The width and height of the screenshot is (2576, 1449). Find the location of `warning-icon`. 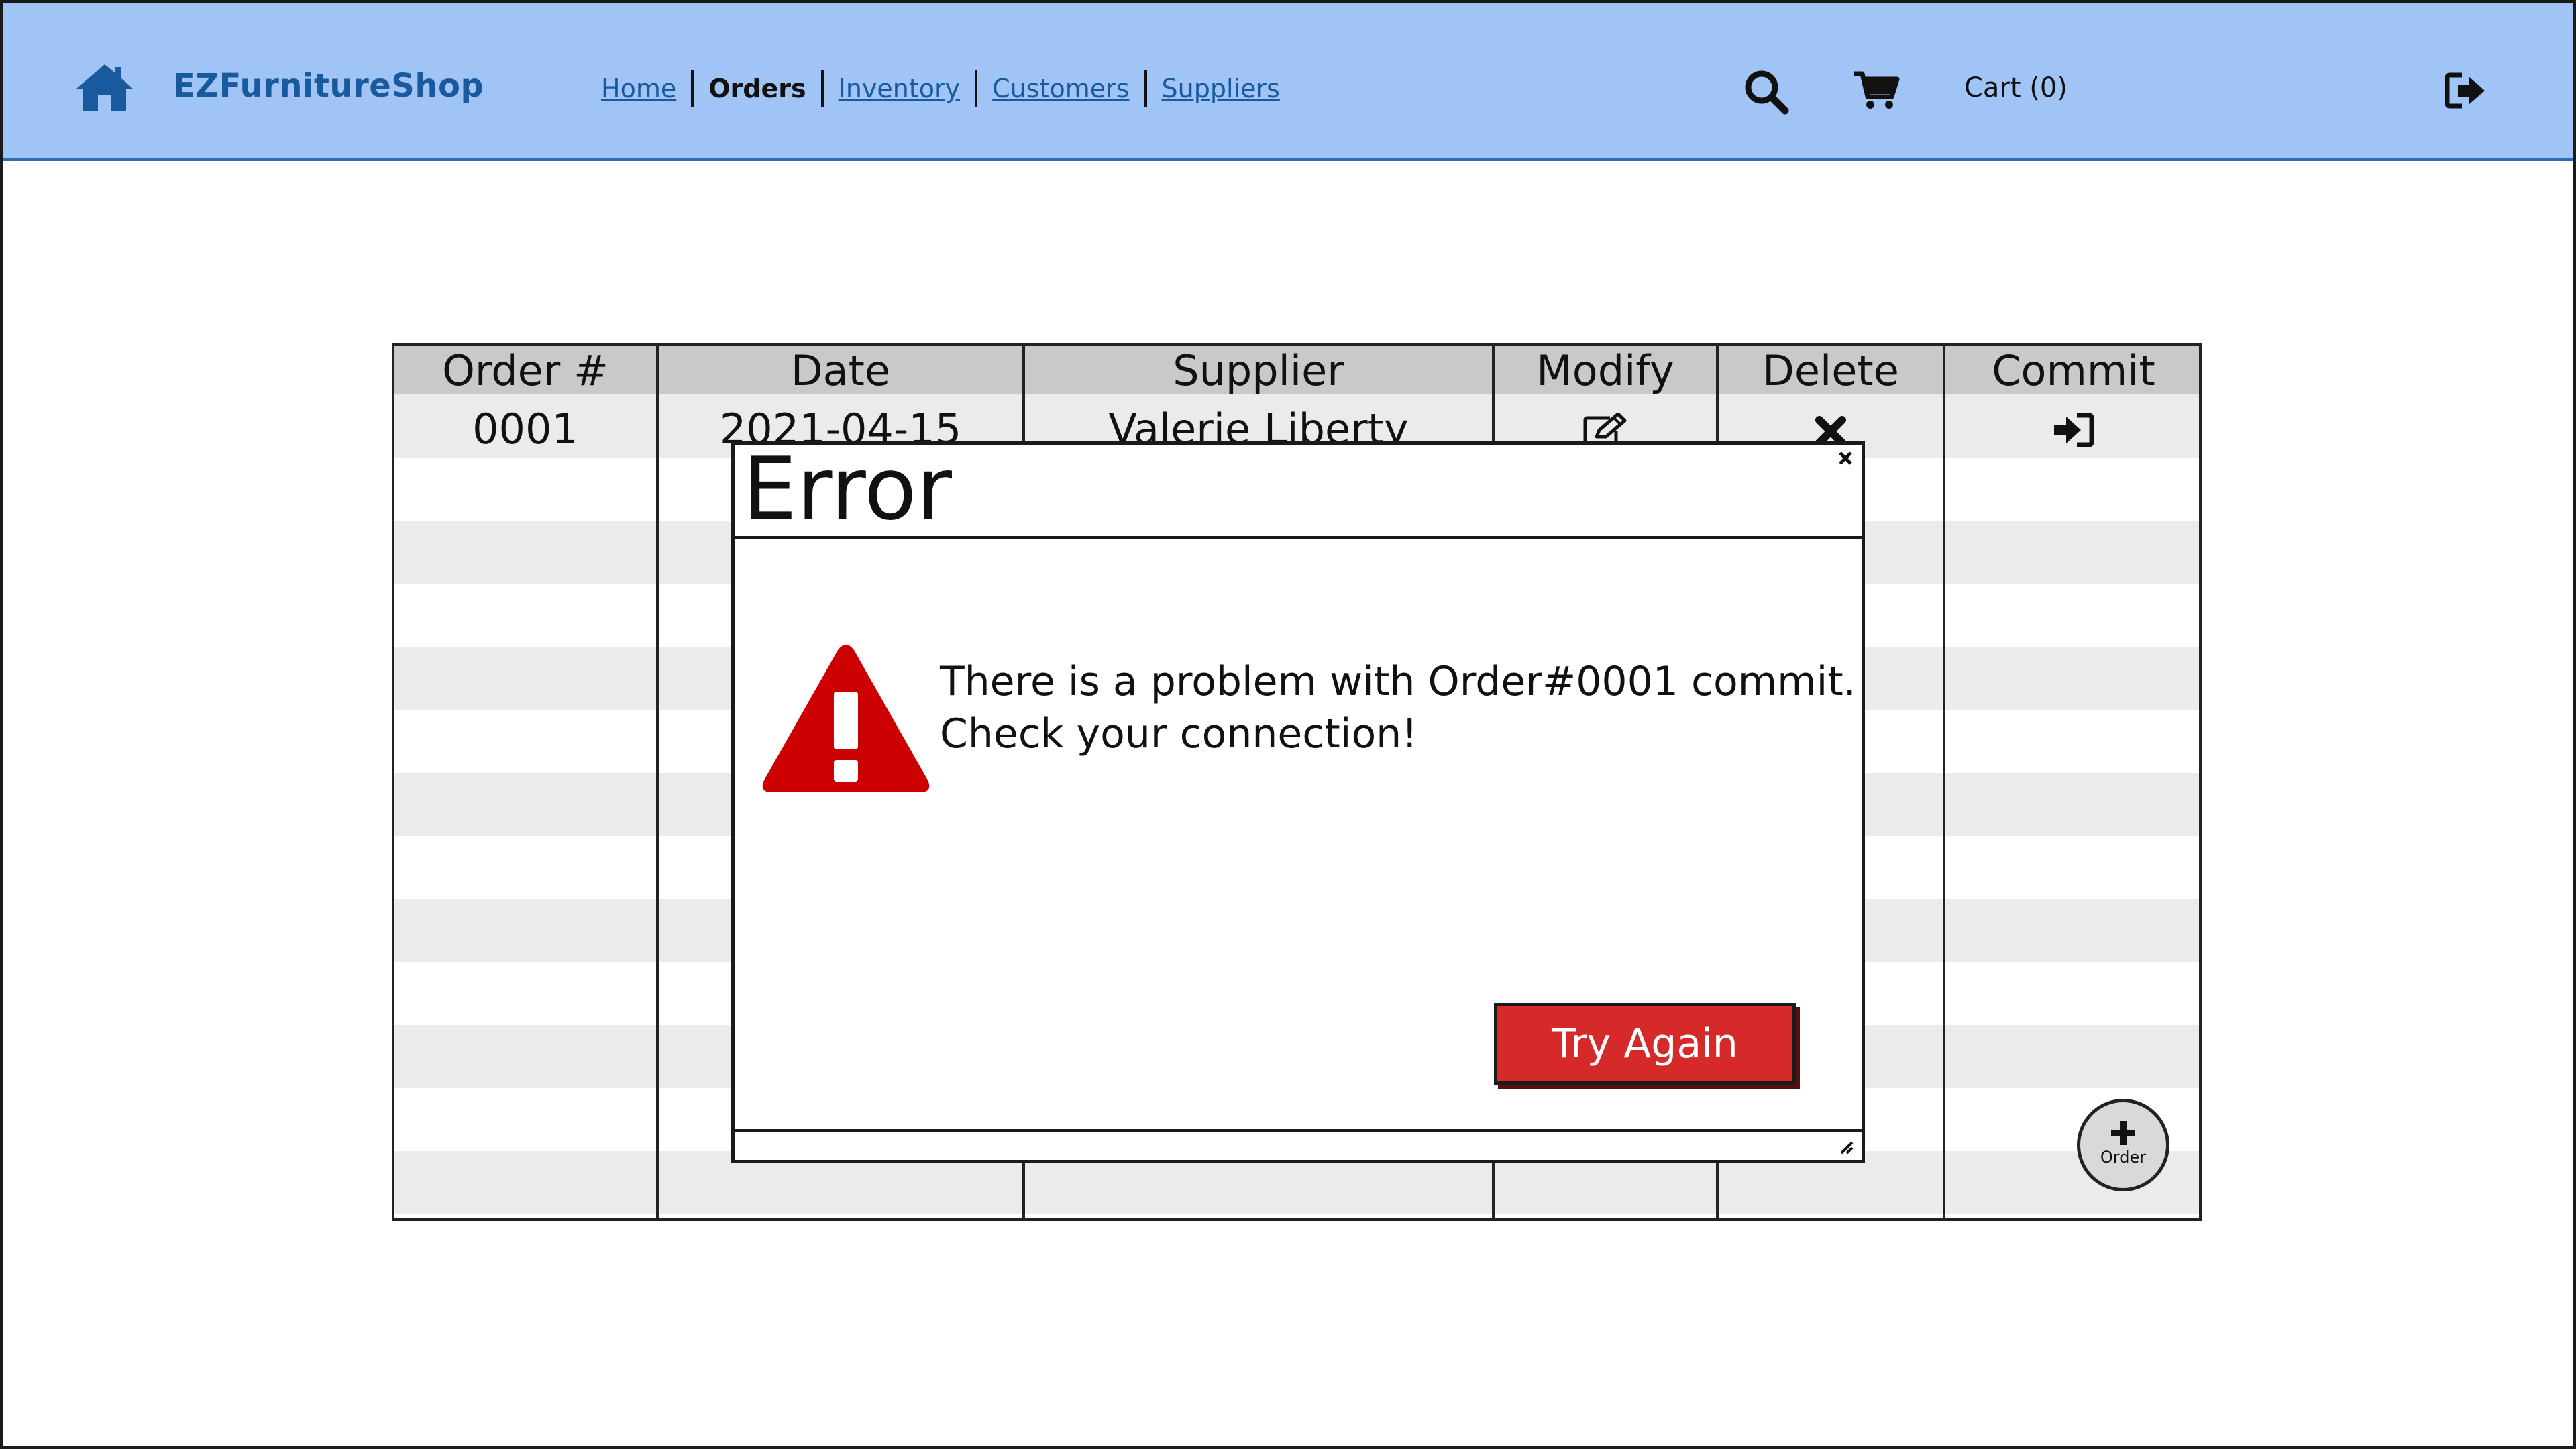

warning-icon is located at coordinates (846, 718).